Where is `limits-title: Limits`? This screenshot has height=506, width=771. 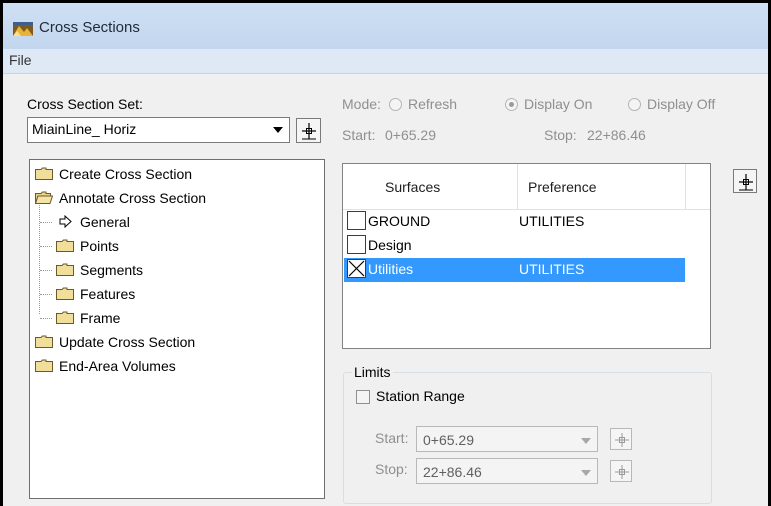
limits-title: Limits is located at coordinates (372, 372).